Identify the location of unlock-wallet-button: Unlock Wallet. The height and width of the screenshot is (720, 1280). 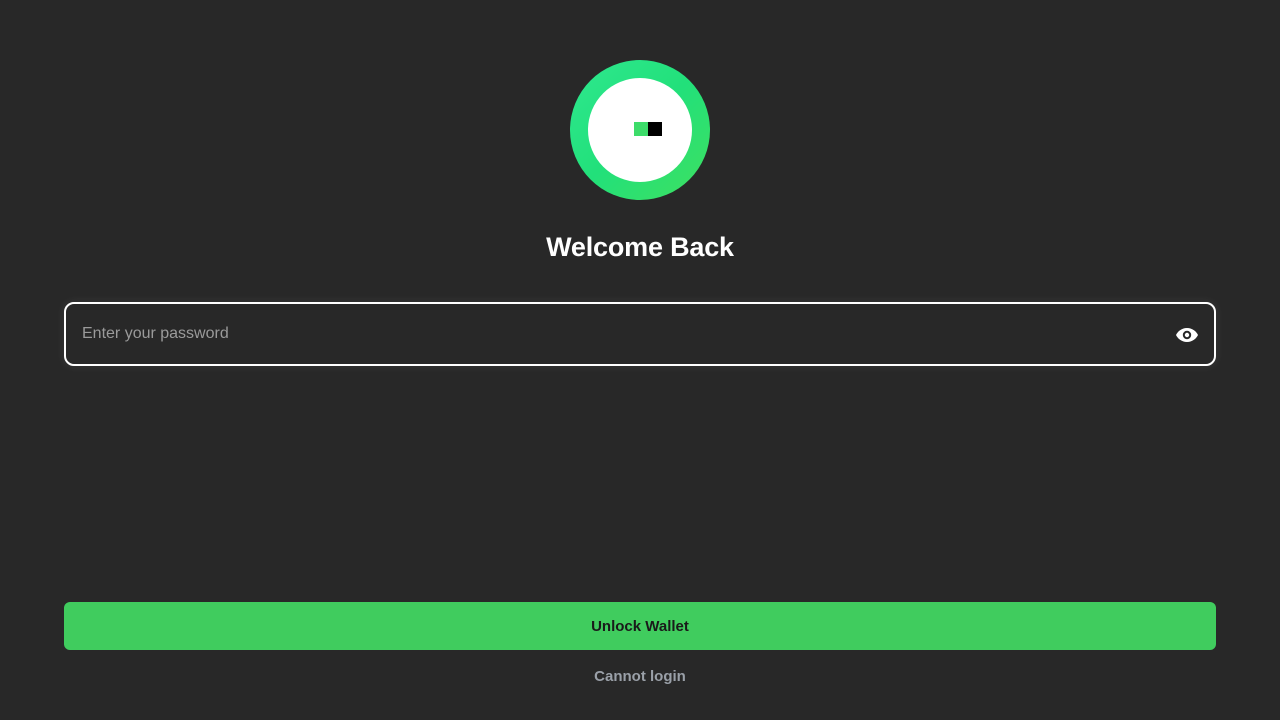
(640, 626).